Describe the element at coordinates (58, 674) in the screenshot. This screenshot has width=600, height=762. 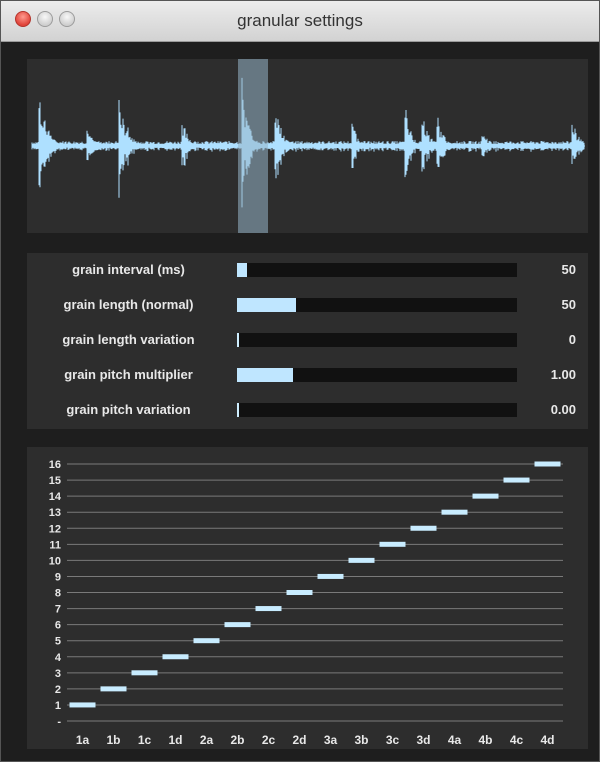
I see `y-tick-label: 3` at that location.